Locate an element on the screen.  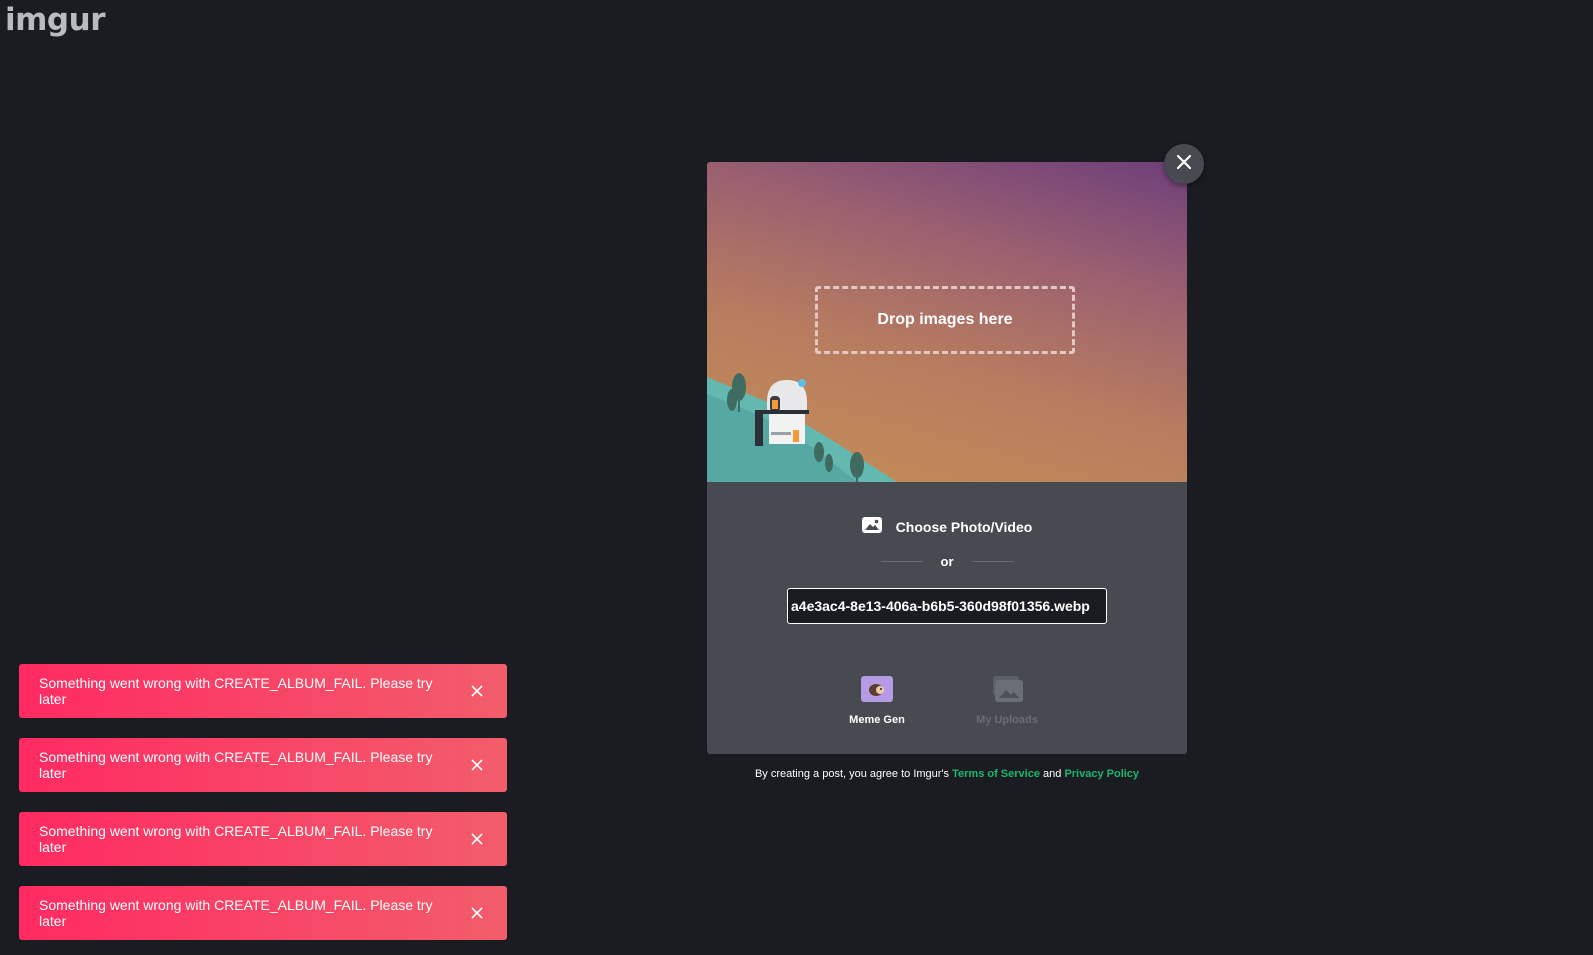
or-label: or is located at coordinates (947, 561).